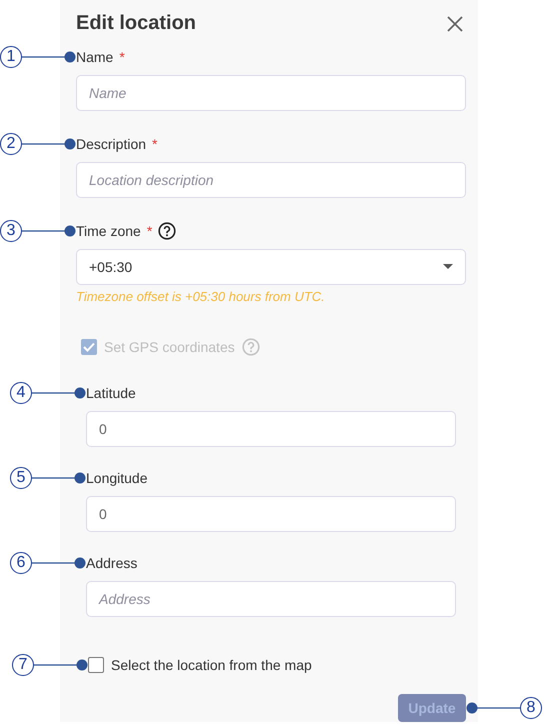 The image size is (545, 726). I want to click on caret-icon, so click(448, 267).